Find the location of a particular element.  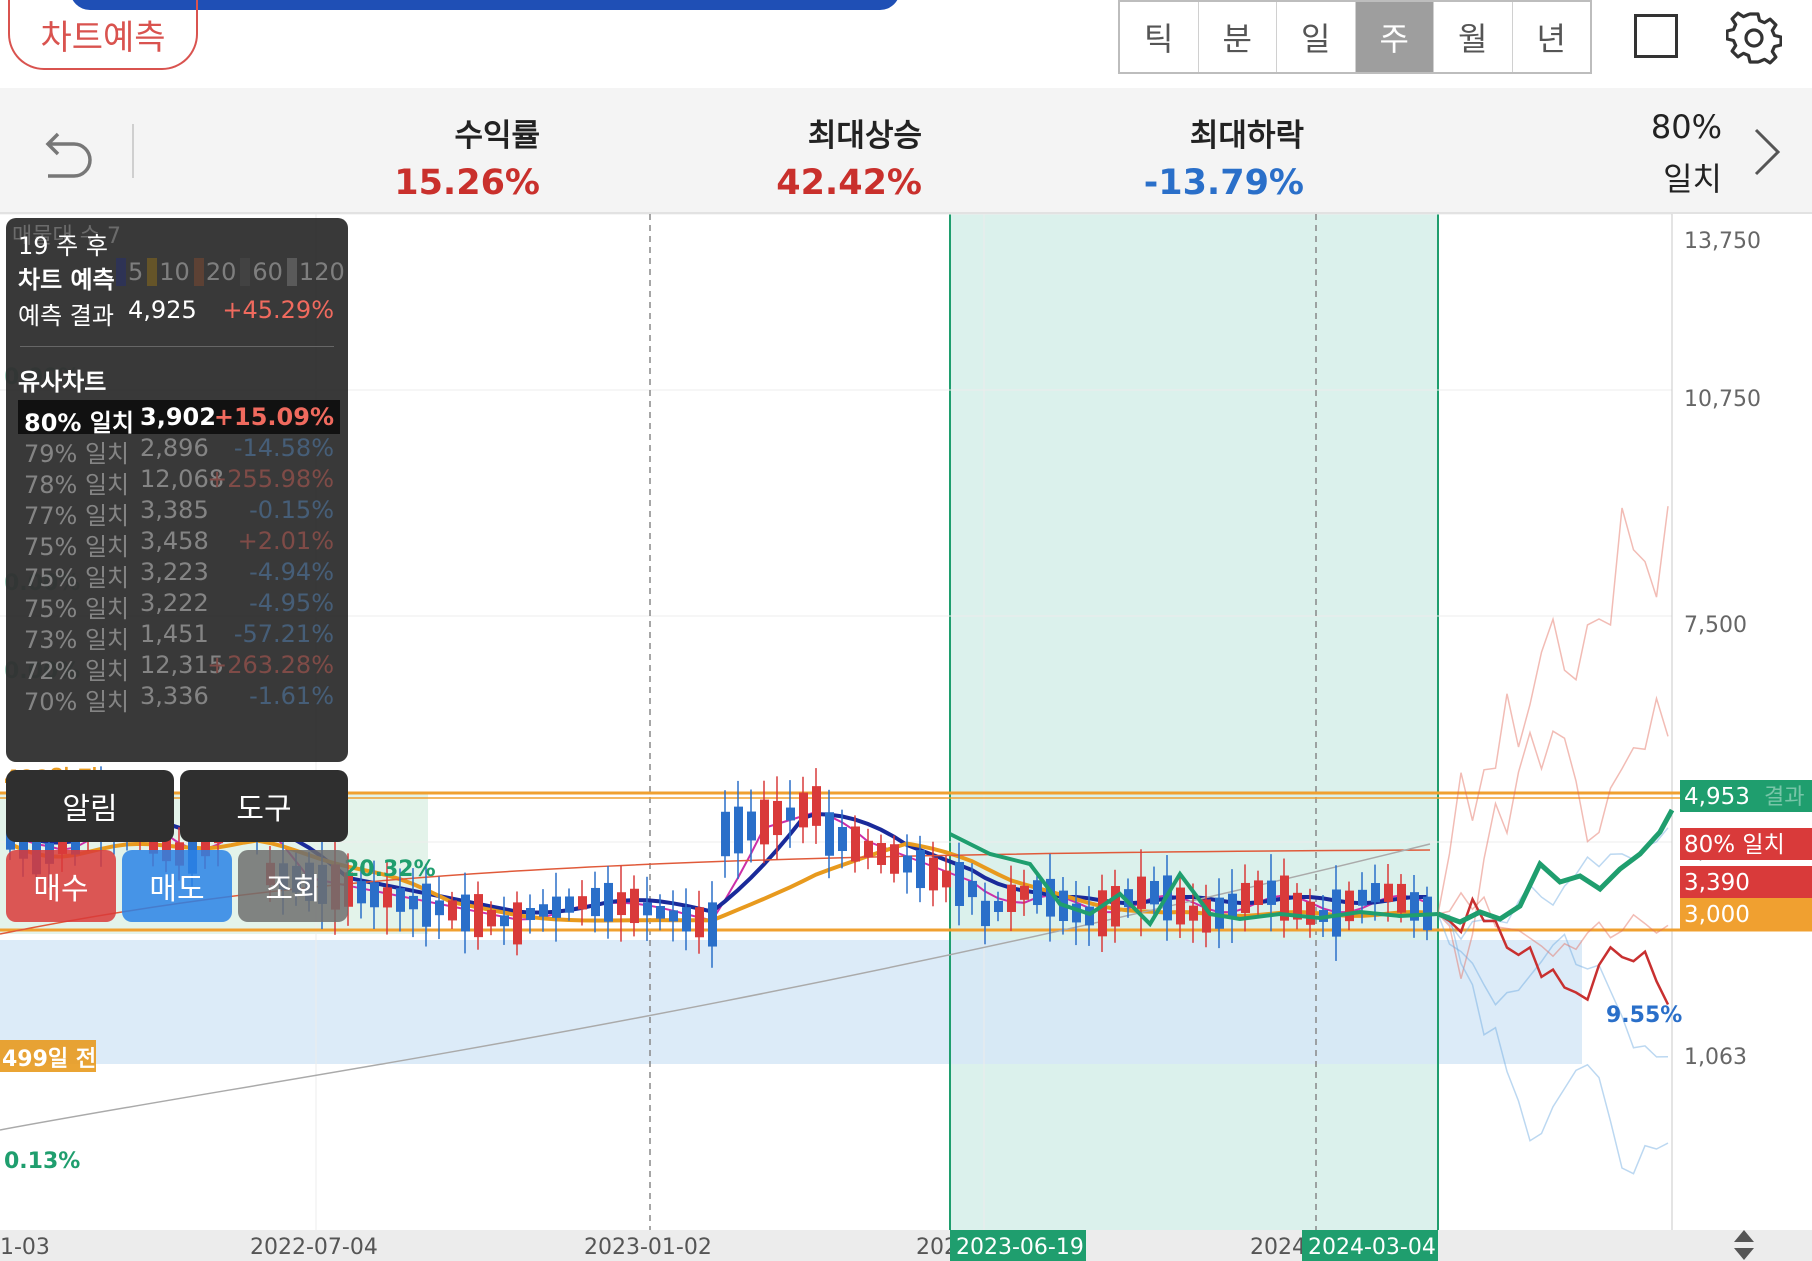

row-pct: +15.09% is located at coordinates (273, 417).